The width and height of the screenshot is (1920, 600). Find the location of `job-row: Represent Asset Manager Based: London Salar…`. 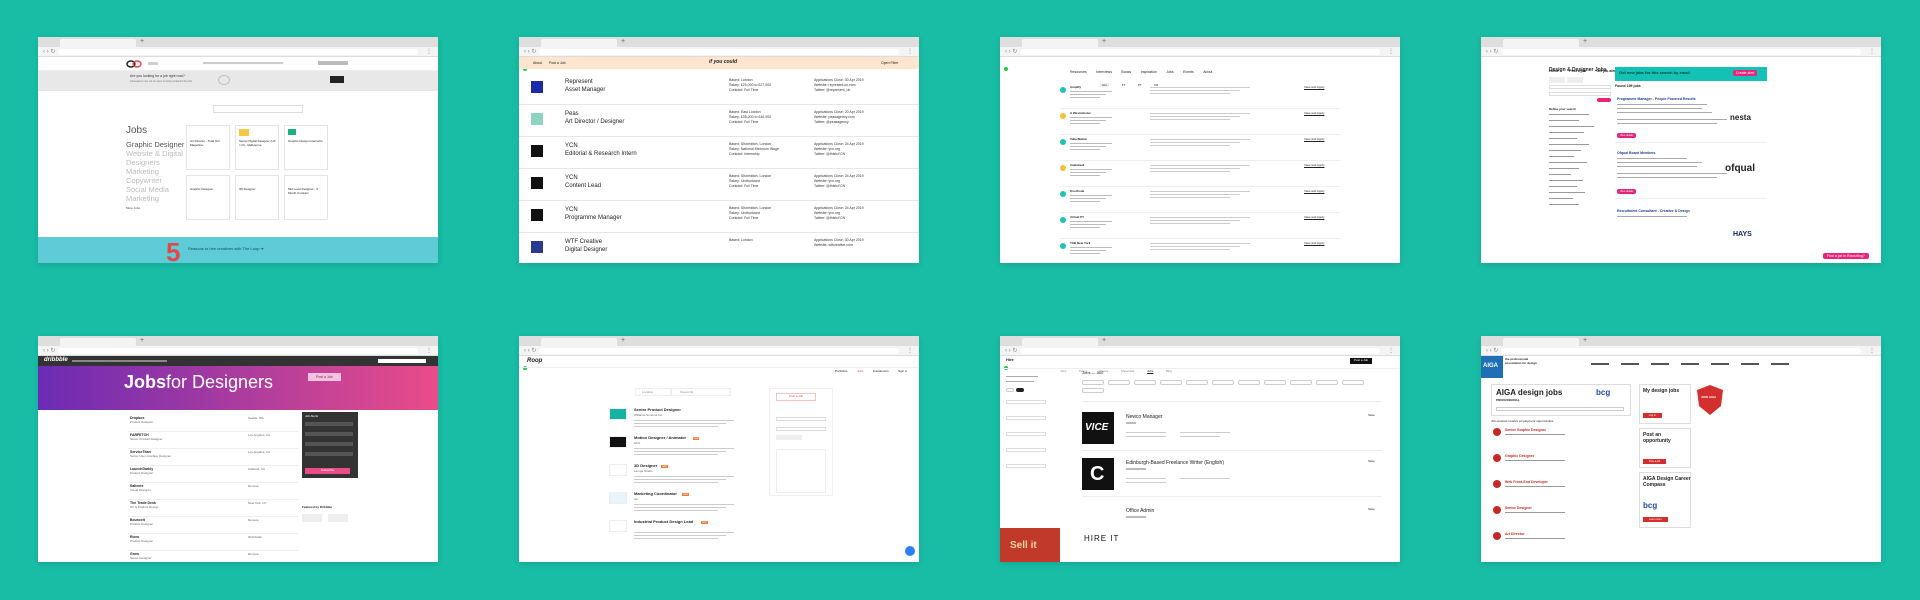

job-row: Represent Asset Manager Based: London Salar… is located at coordinates (719, 89).